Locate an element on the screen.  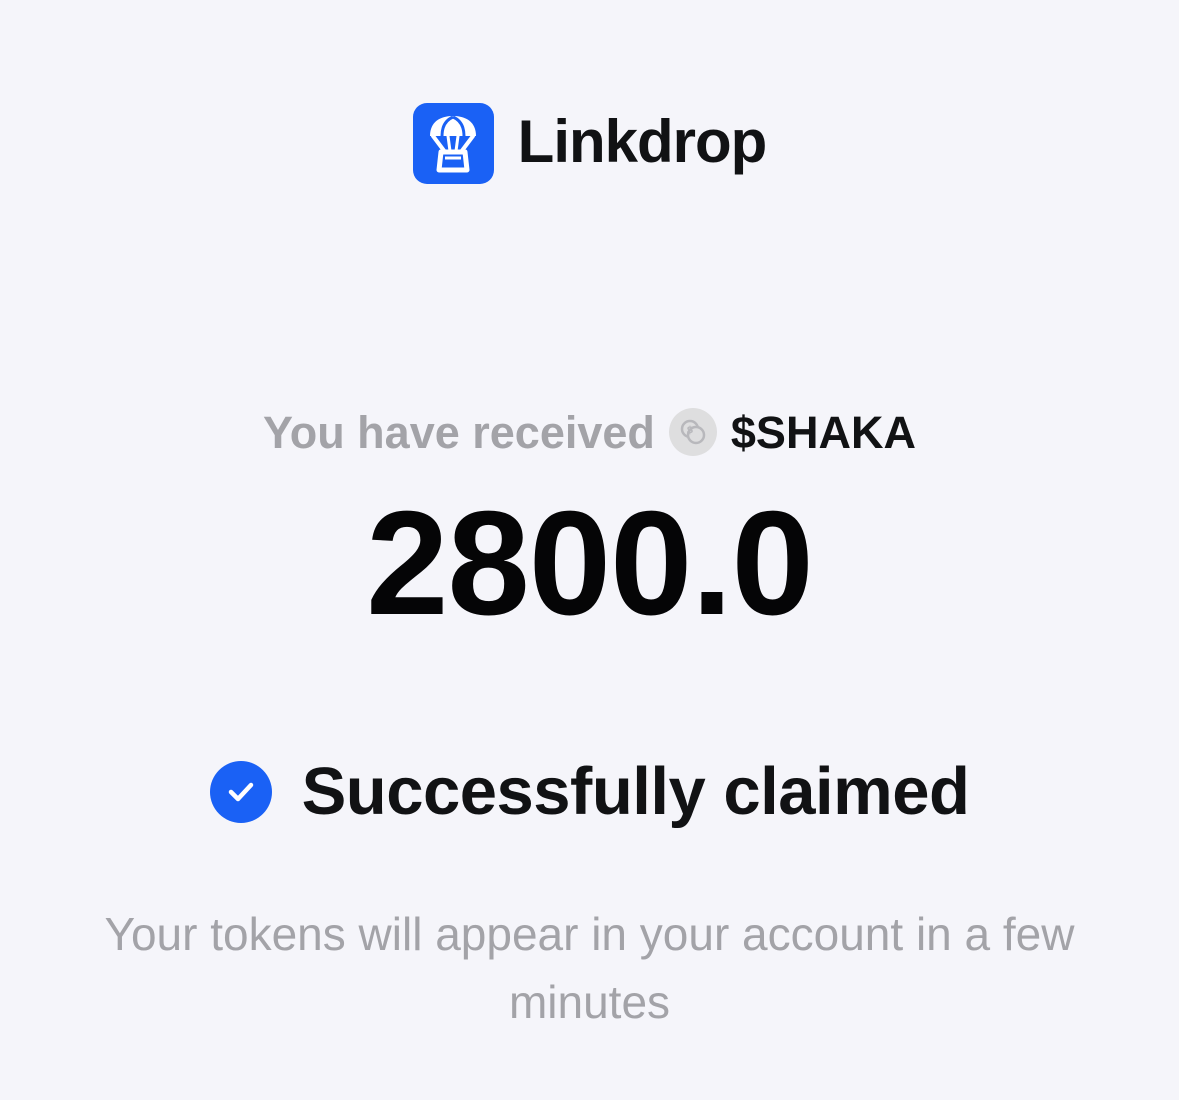
claim-amount: 2800.0 is located at coordinates (590, 563).